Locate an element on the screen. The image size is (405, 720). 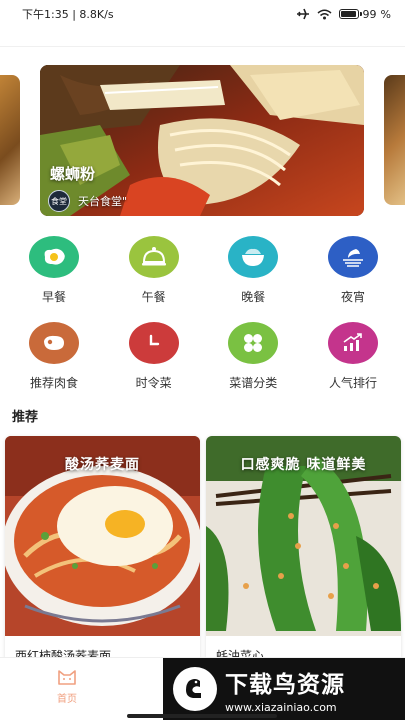
watermark-url: www.xiazainiao.com is located at coordinates (281, 707).